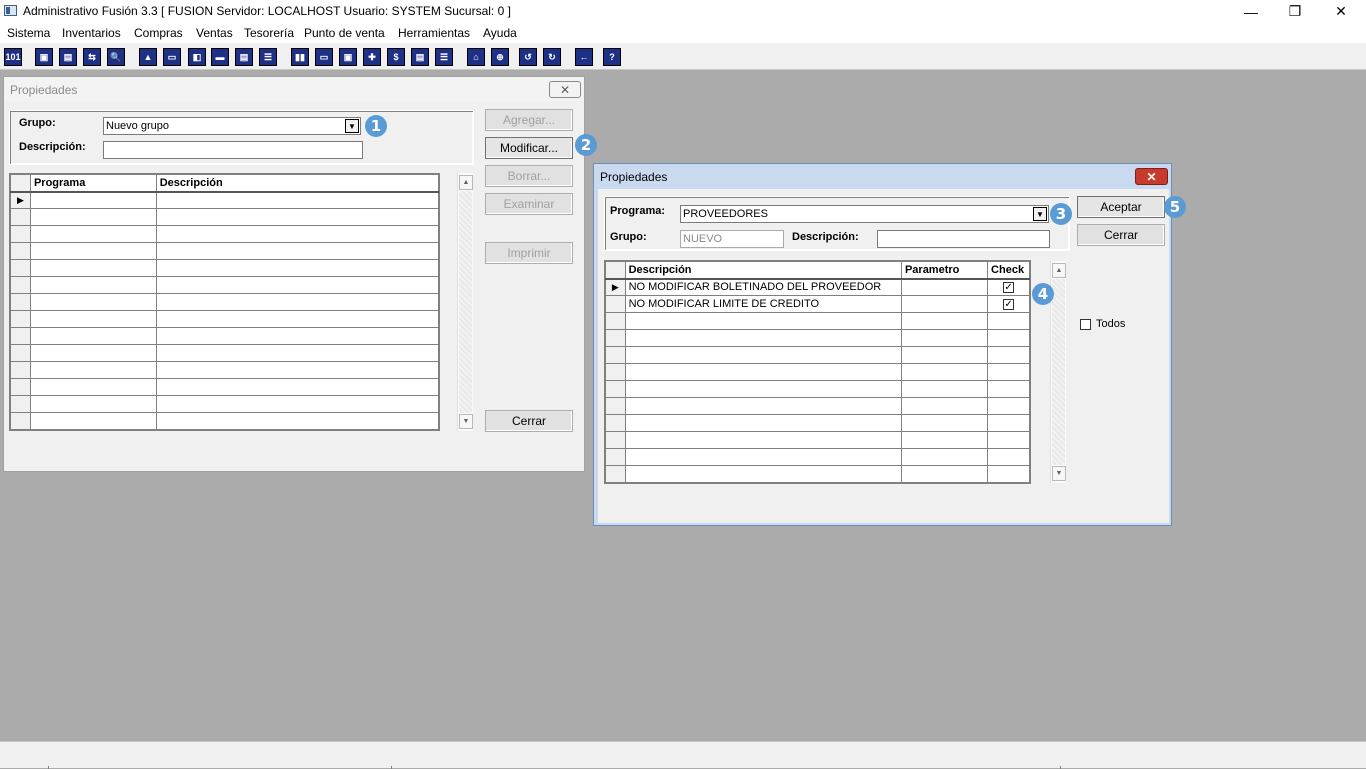 The image size is (1366, 769). Describe the element at coordinates (214, 33) in the screenshot. I see `menu-ventas: Ventas` at that location.